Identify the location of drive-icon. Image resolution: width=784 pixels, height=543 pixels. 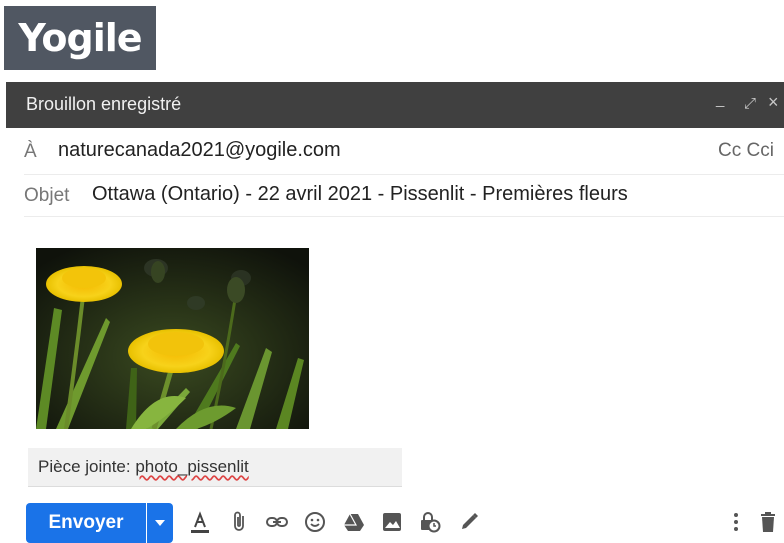
(354, 522).